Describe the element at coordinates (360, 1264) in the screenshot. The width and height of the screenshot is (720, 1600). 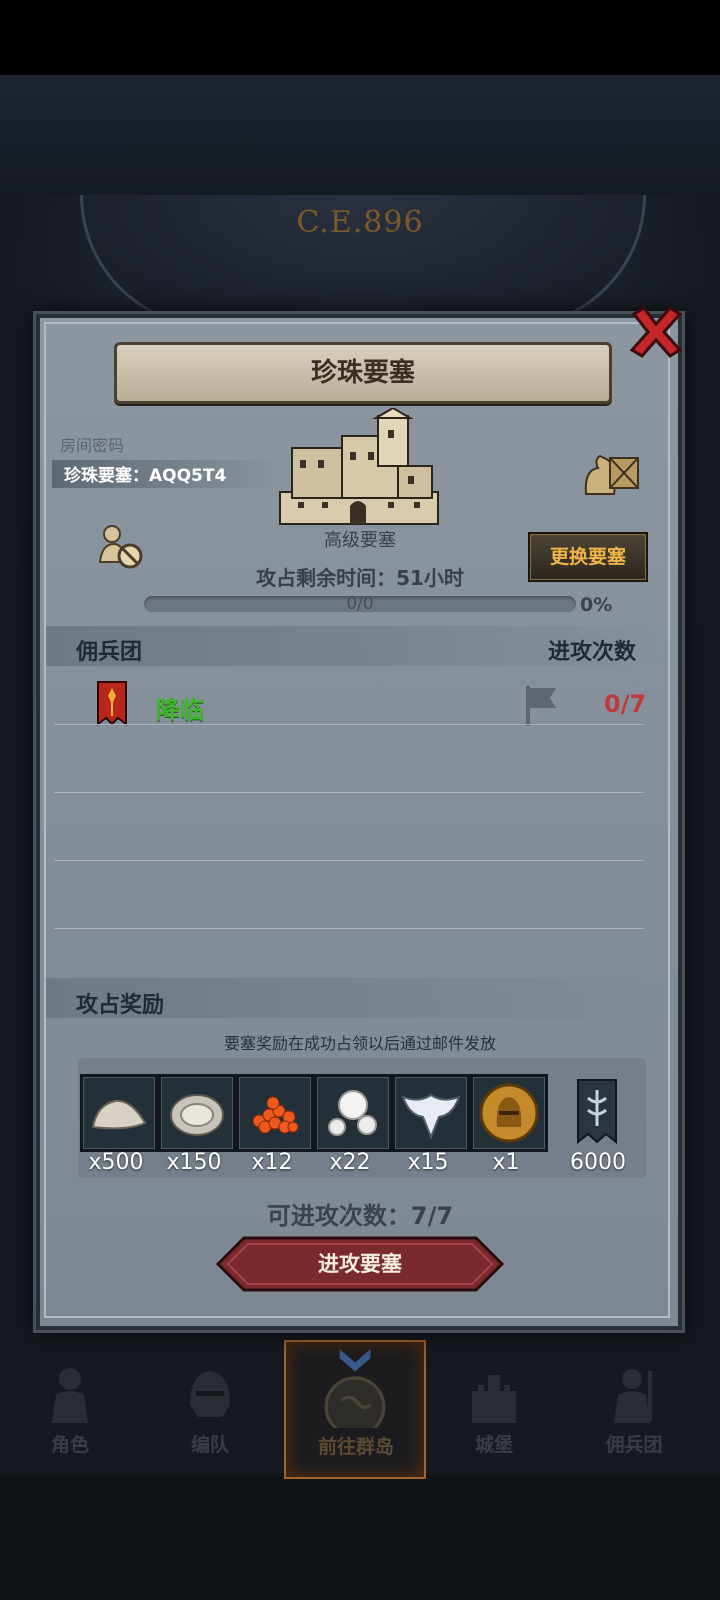
I see `attack-fortress-button` at that location.